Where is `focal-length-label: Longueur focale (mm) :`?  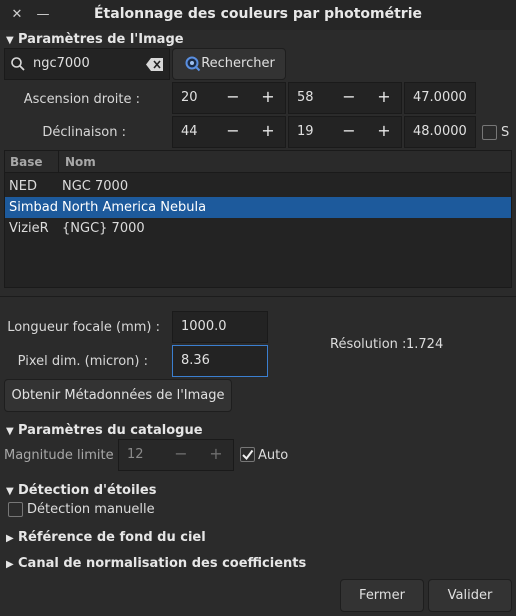 focal-length-label: Longueur focale (mm) : is located at coordinates (83, 327).